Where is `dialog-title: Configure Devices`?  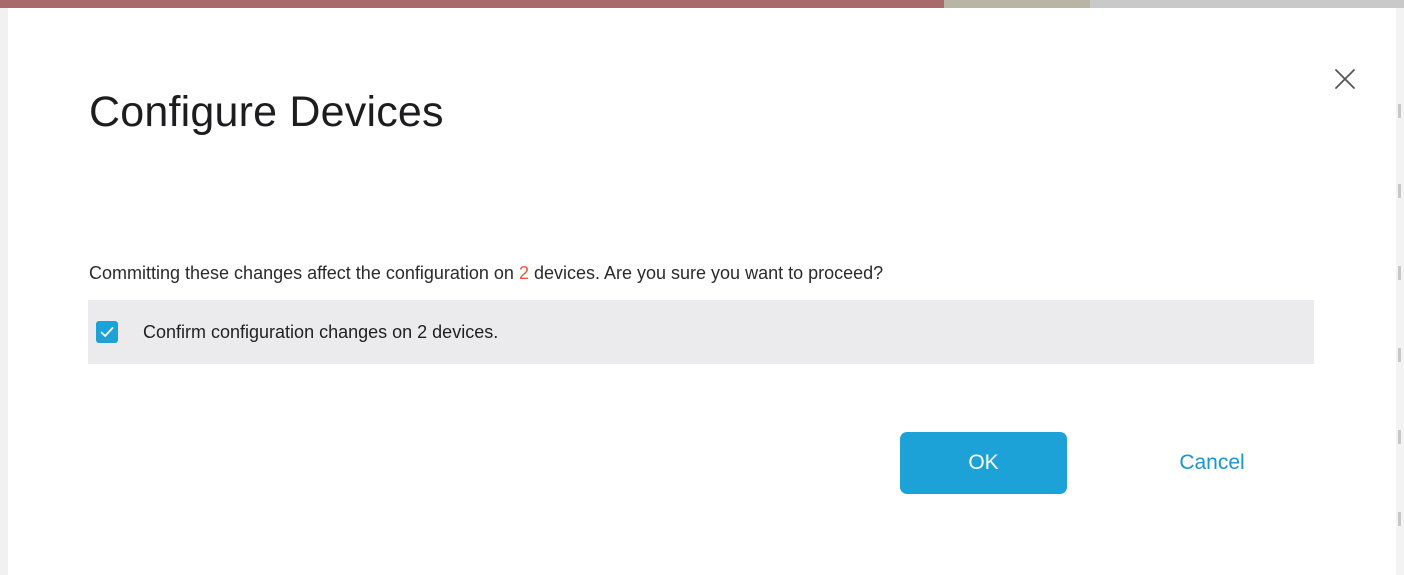
dialog-title: Configure Devices is located at coordinates (266, 112).